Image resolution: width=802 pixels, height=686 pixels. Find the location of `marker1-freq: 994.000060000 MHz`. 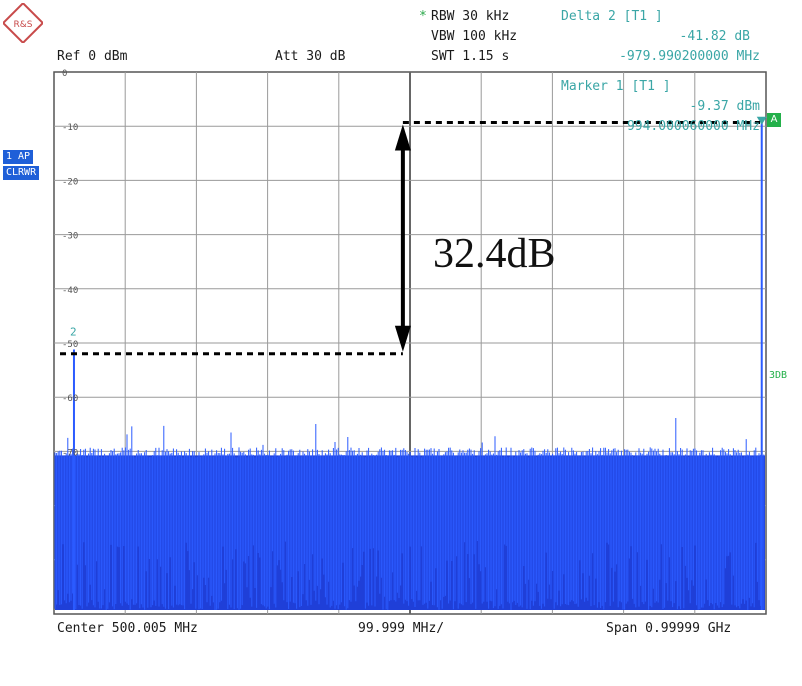

marker1-freq: 994.000060000 MHz is located at coordinates (693, 126).